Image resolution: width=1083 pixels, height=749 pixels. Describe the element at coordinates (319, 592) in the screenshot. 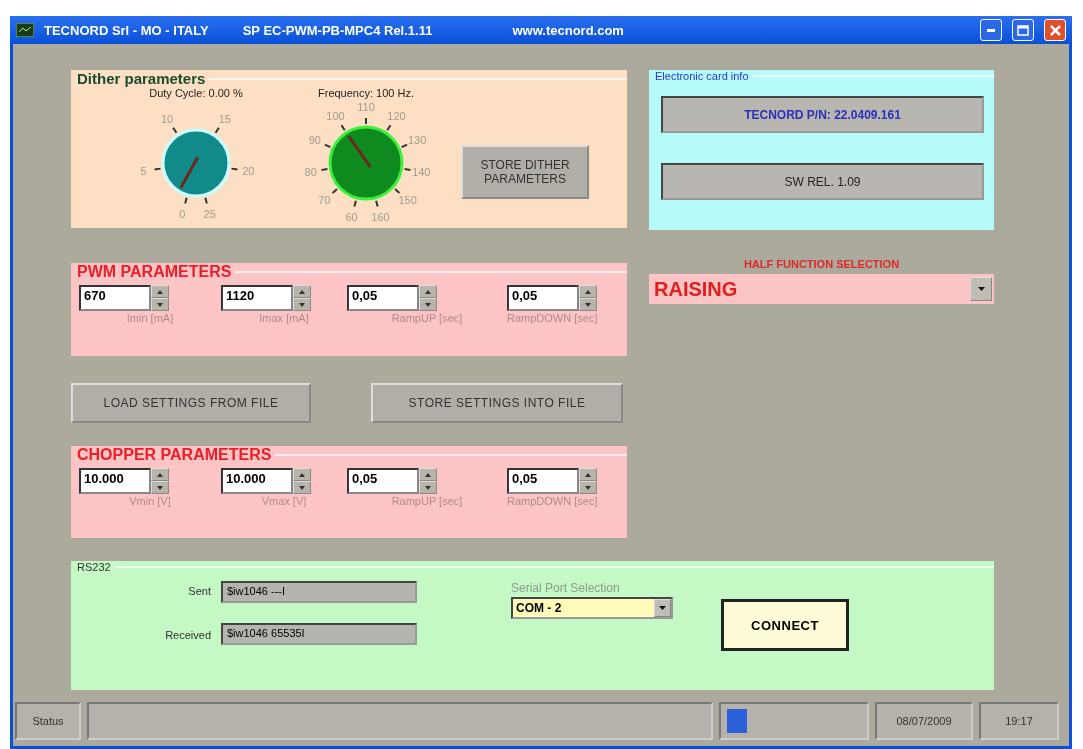

I see `sent-field: $iw1046 ---I` at that location.